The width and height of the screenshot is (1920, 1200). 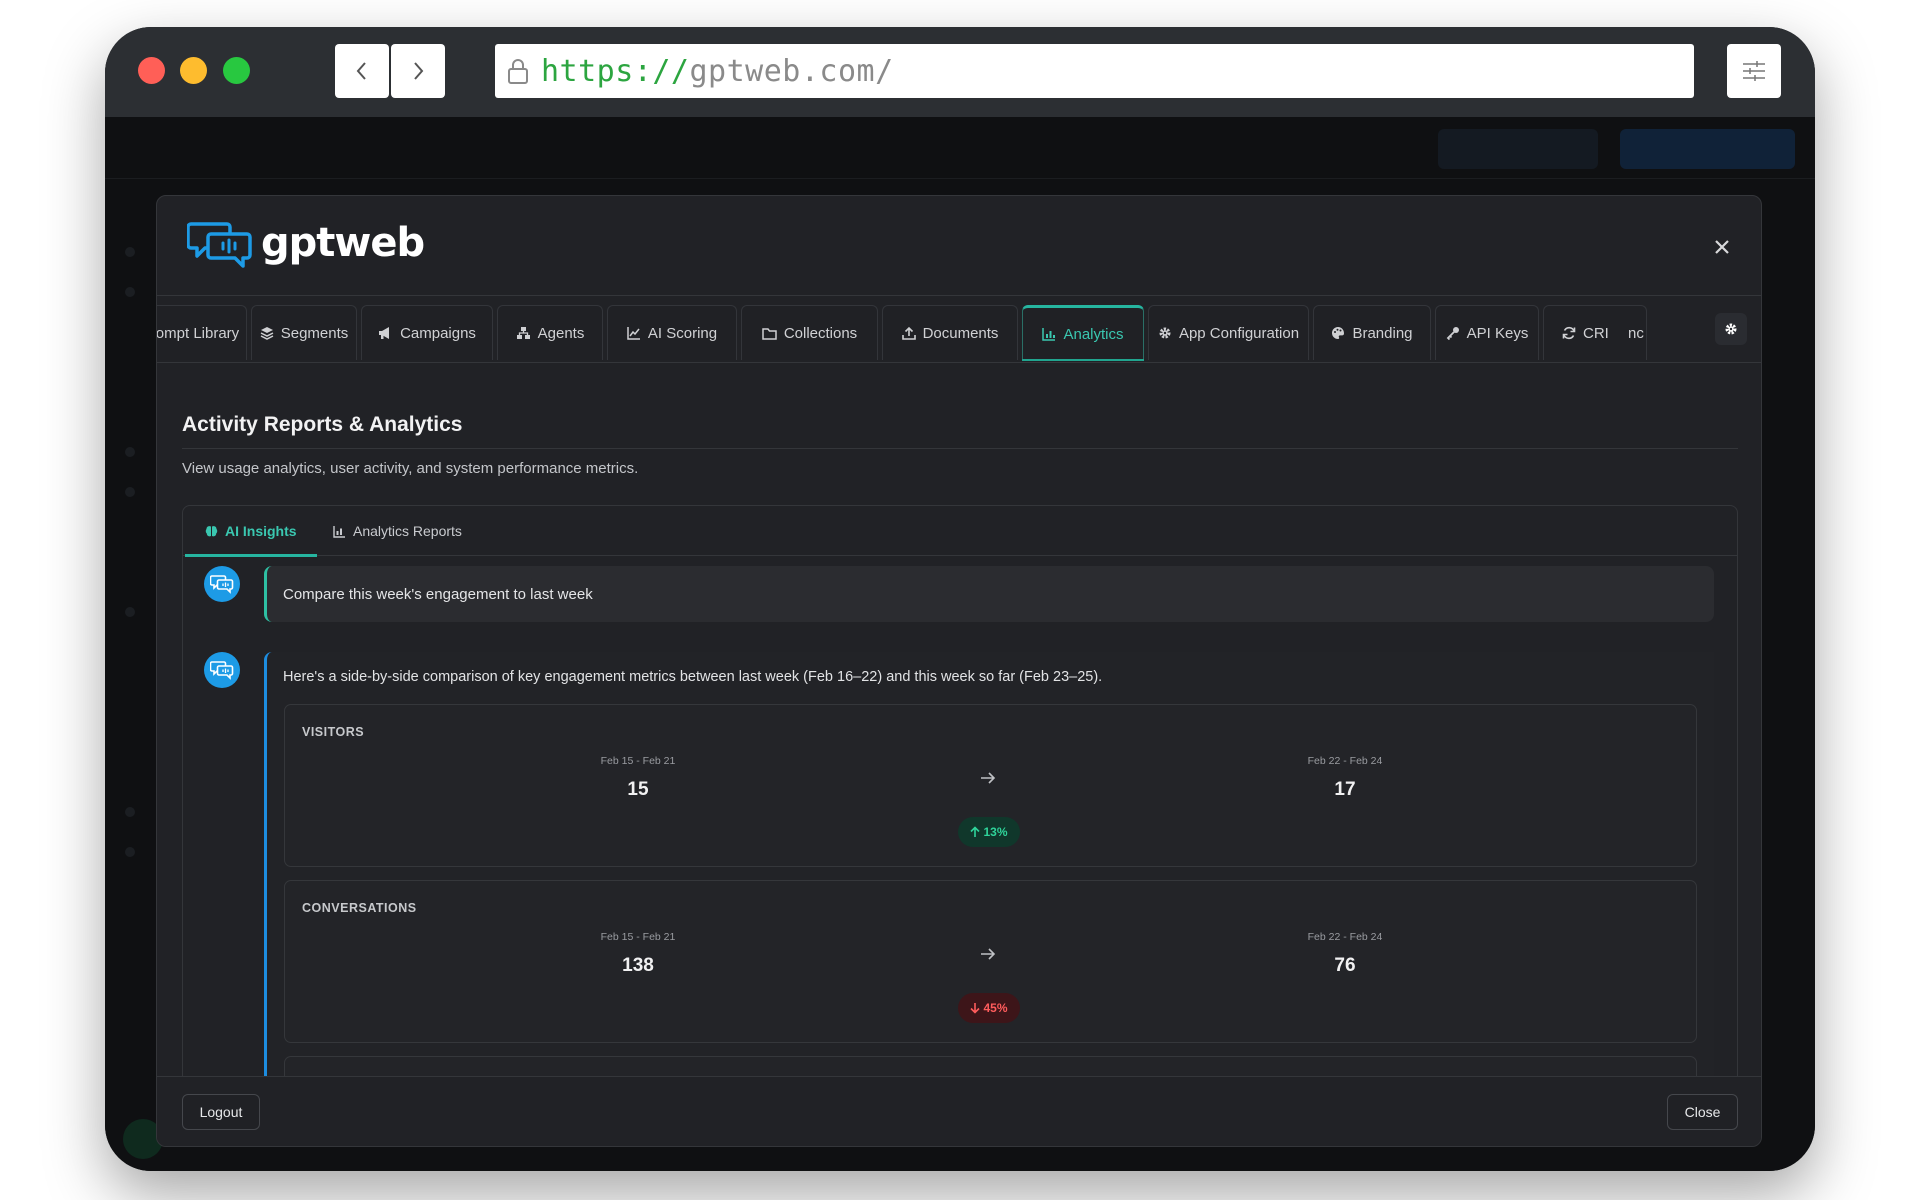 I want to click on tab-label: CRI, so click(x=1596, y=333).